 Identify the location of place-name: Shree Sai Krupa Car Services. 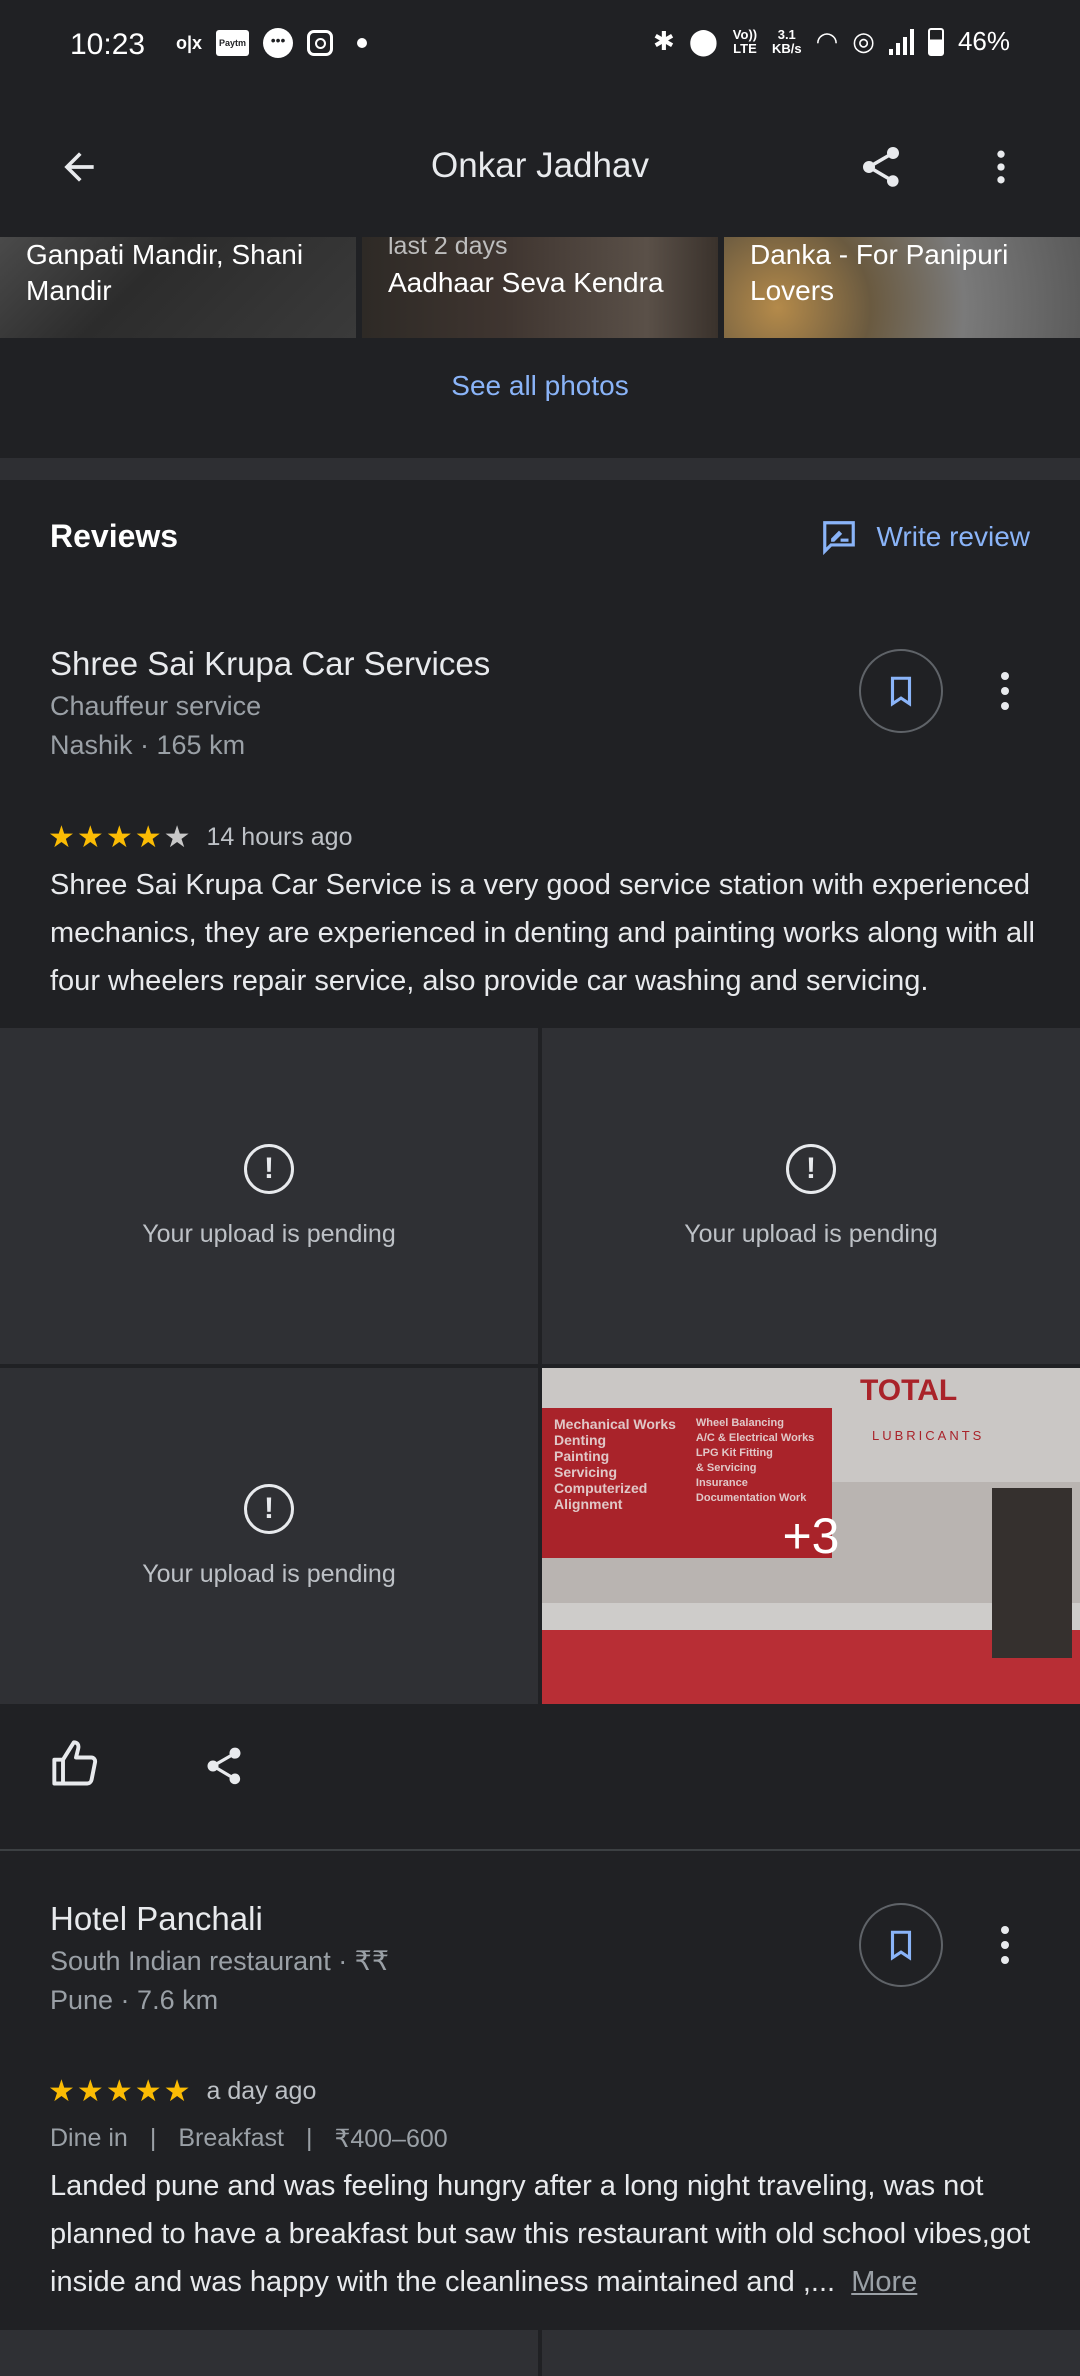
(270, 663).